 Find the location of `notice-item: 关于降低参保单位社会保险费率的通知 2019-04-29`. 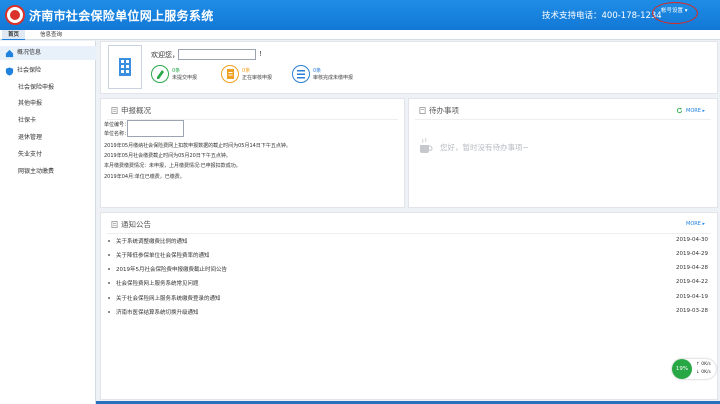

notice-item: 关于降低参保单位社会保险费率的通知 2019-04-29 is located at coordinates (408, 256).